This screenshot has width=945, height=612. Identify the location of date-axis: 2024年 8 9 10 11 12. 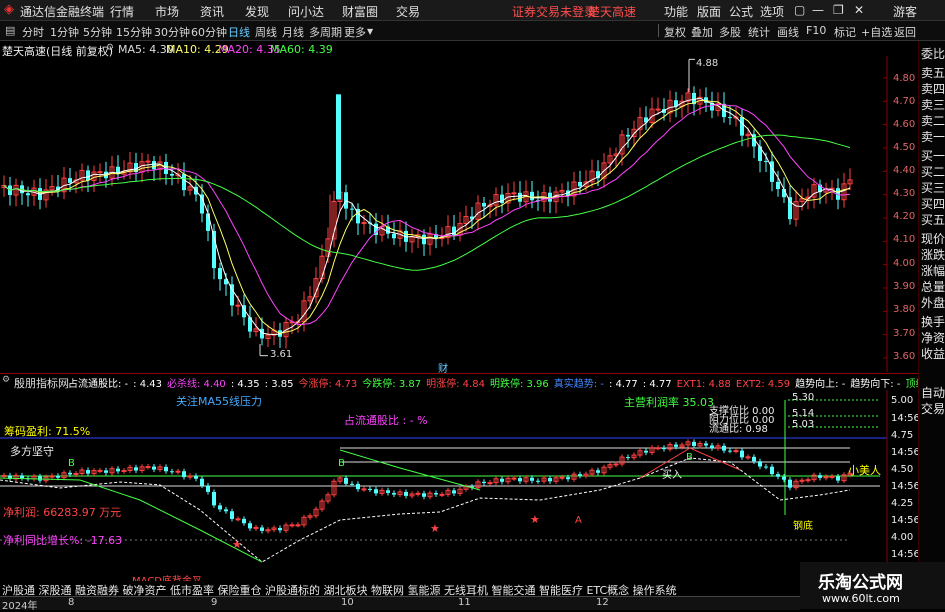
(400, 604).